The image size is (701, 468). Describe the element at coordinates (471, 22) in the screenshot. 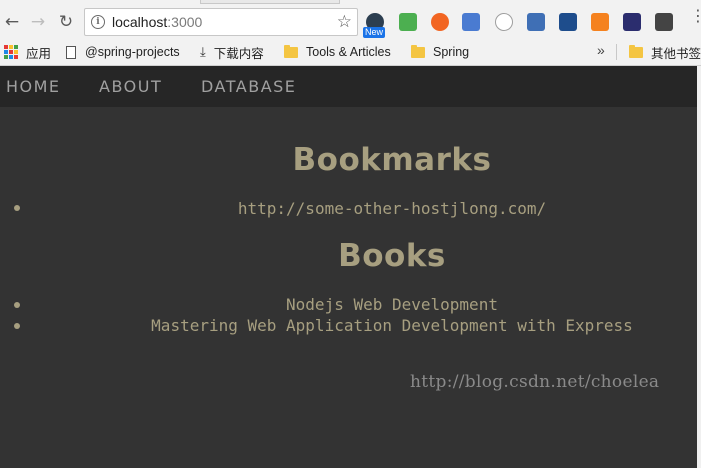

I see `translate-icon` at that location.